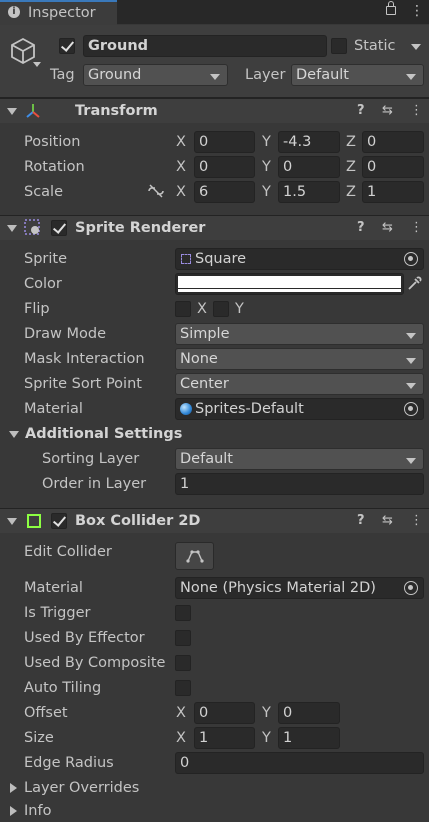 The width and height of the screenshot is (429, 822). Describe the element at coordinates (37, 309) in the screenshot. I see `flip-label: Flip` at that location.